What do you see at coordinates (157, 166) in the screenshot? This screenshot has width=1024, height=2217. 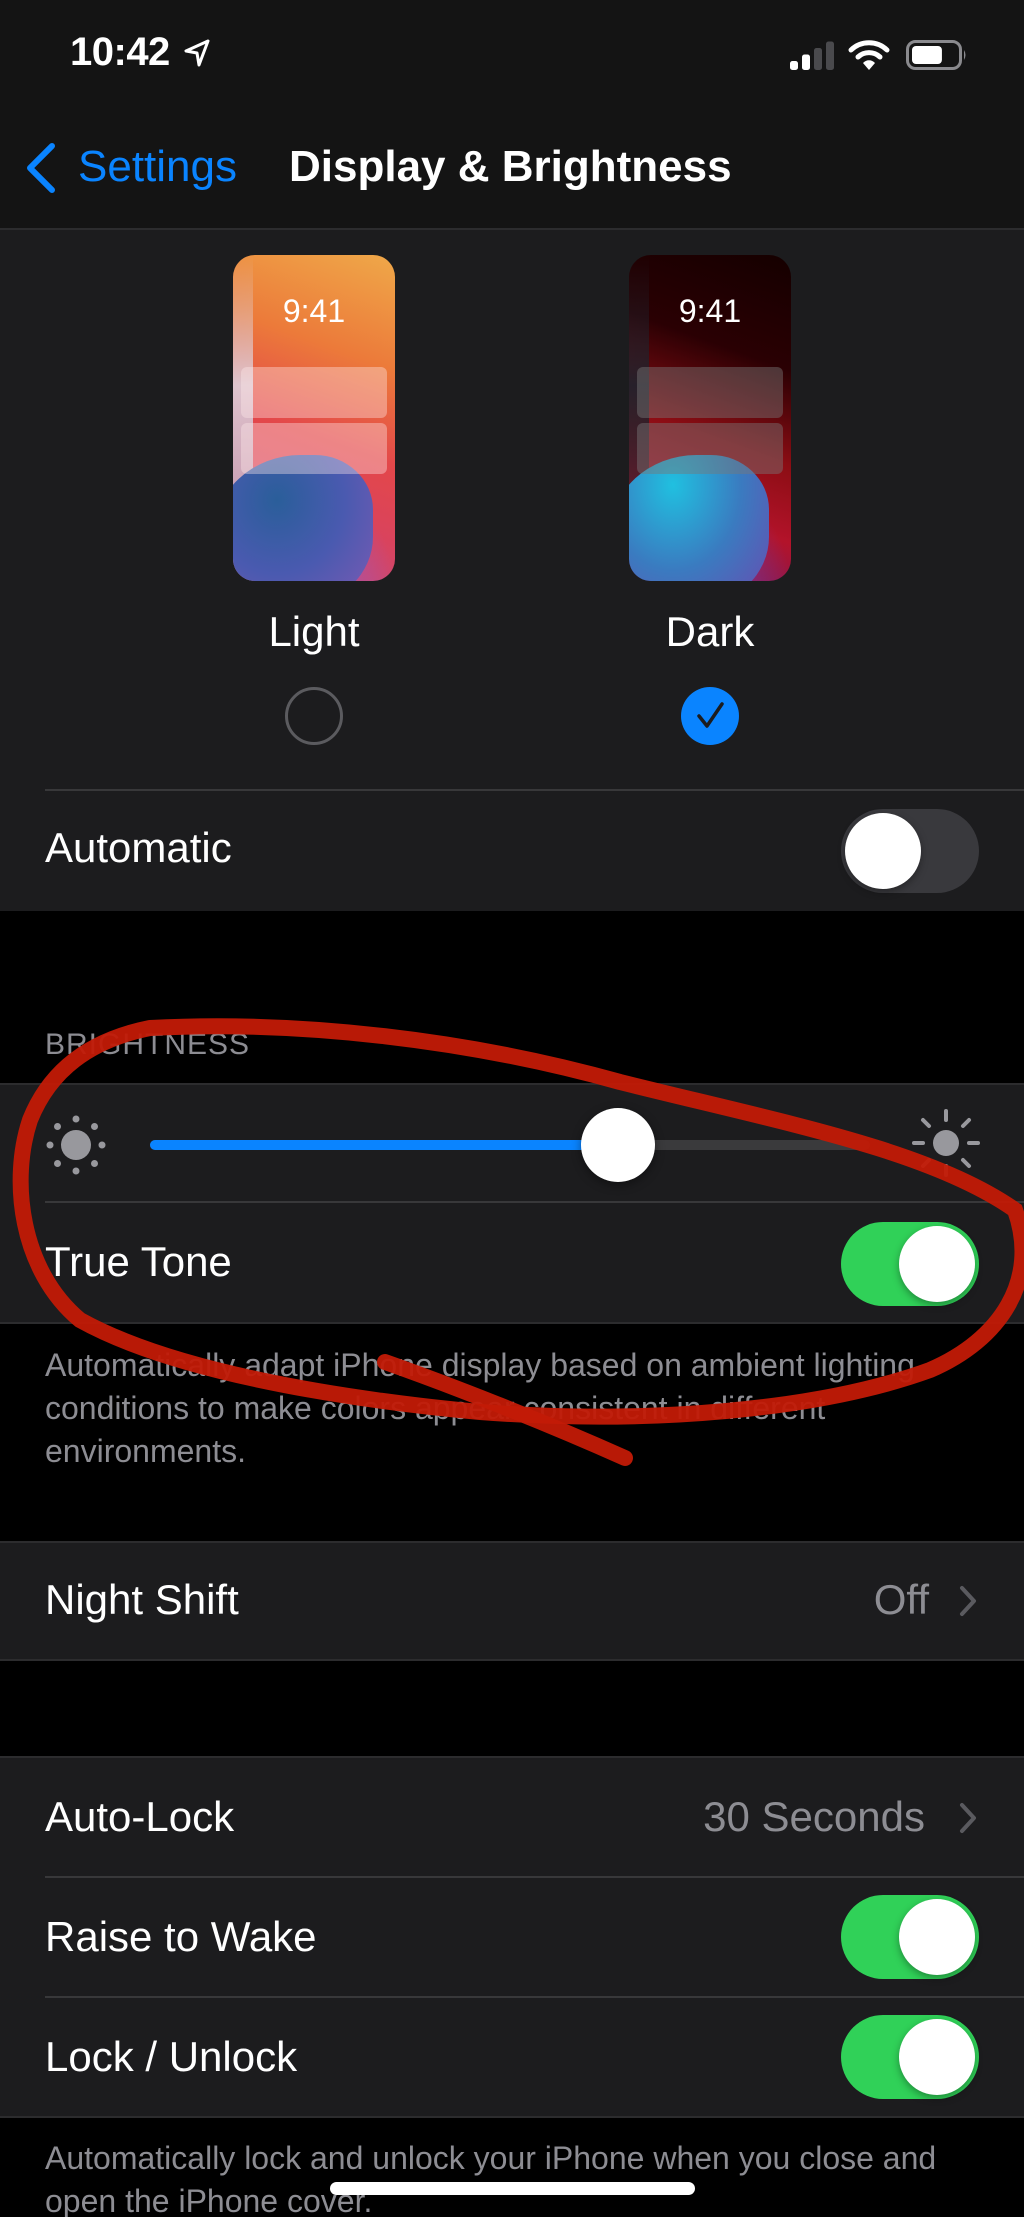 I see `back-label: Settings` at bounding box center [157, 166].